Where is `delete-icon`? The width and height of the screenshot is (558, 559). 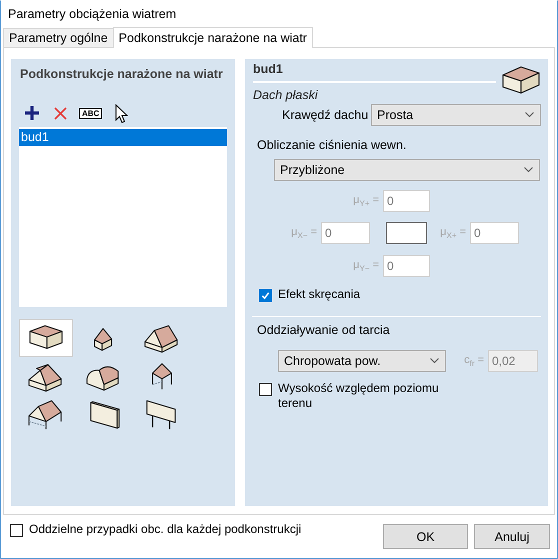 delete-icon is located at coordinates (60, 113).